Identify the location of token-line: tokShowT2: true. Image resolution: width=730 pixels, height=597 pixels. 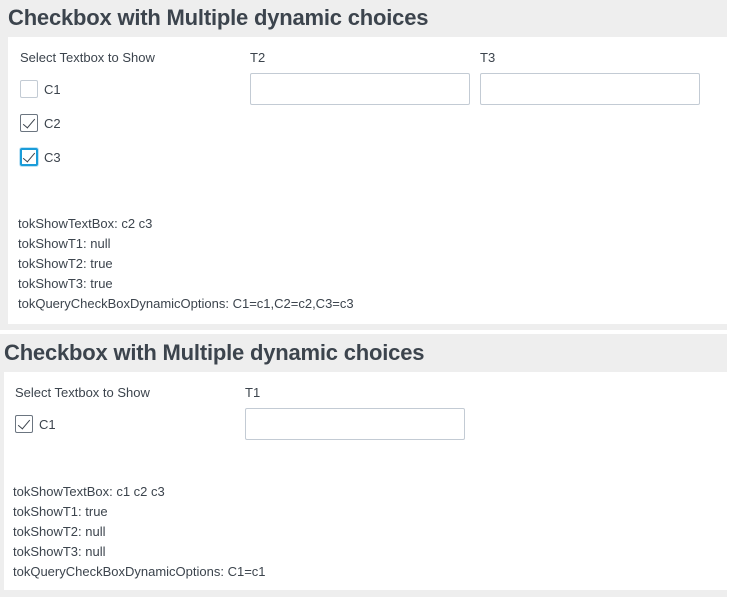
(65, 263).